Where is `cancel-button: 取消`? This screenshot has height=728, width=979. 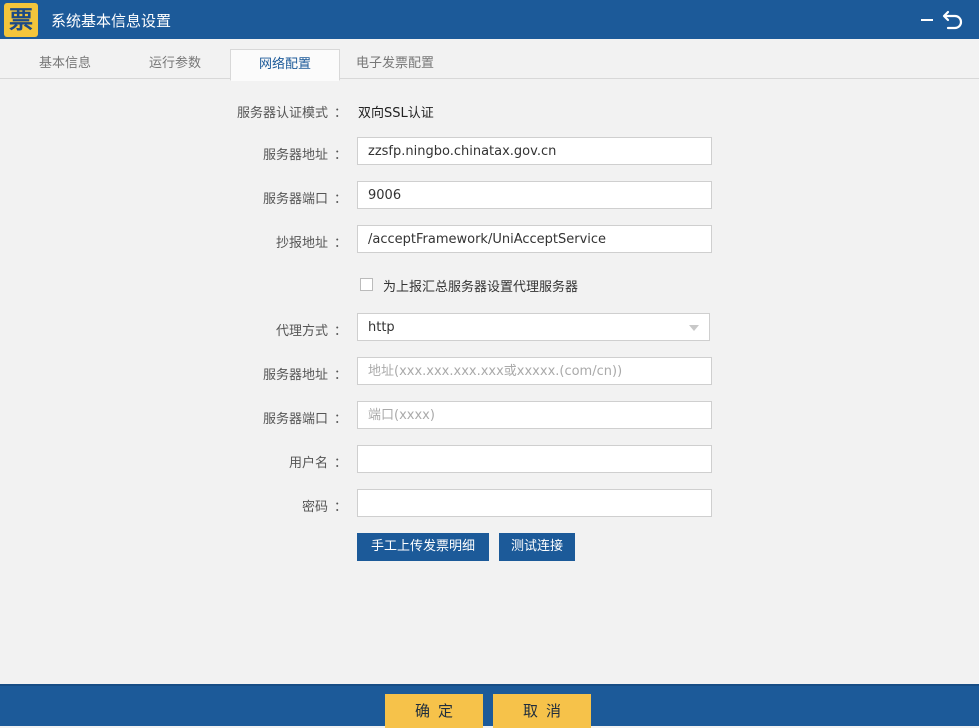 cancel-button: 取消 is located at coordinates (542, 711).